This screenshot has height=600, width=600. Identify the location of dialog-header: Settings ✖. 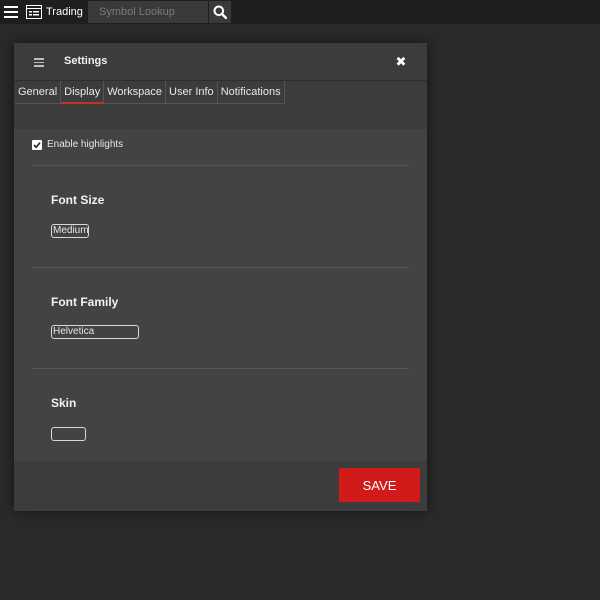
(220, 62).